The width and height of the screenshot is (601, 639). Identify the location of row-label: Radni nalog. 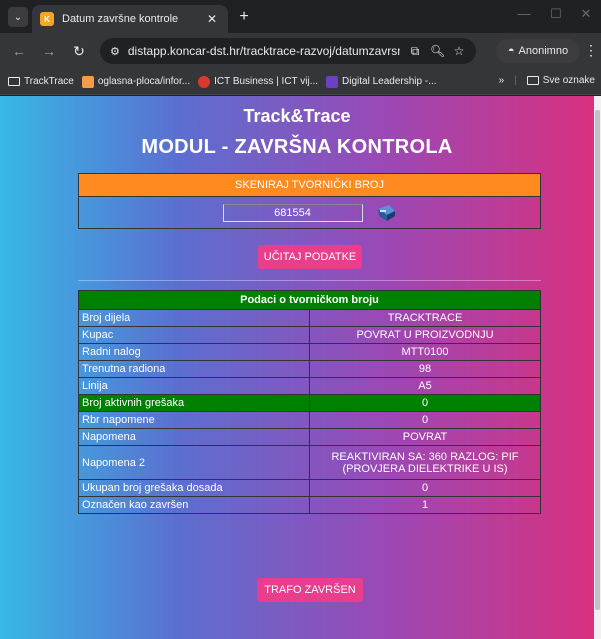
(194, 352).